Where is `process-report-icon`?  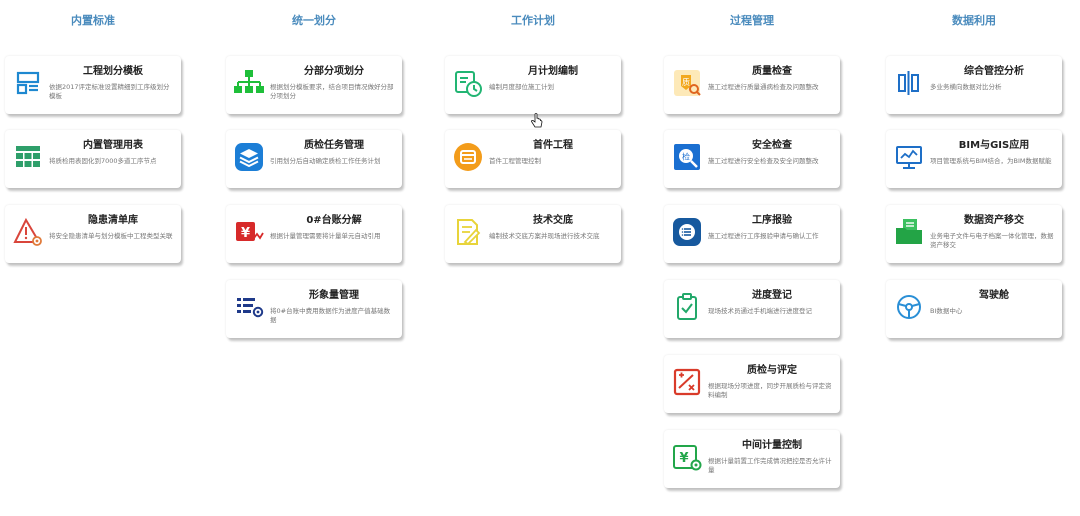 process-report-icon is located at coordinates (687, 232).